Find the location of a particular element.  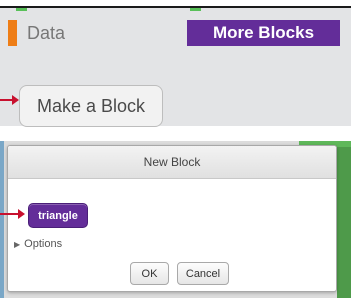

backdrop-edge is located at coordinates (2, 219).